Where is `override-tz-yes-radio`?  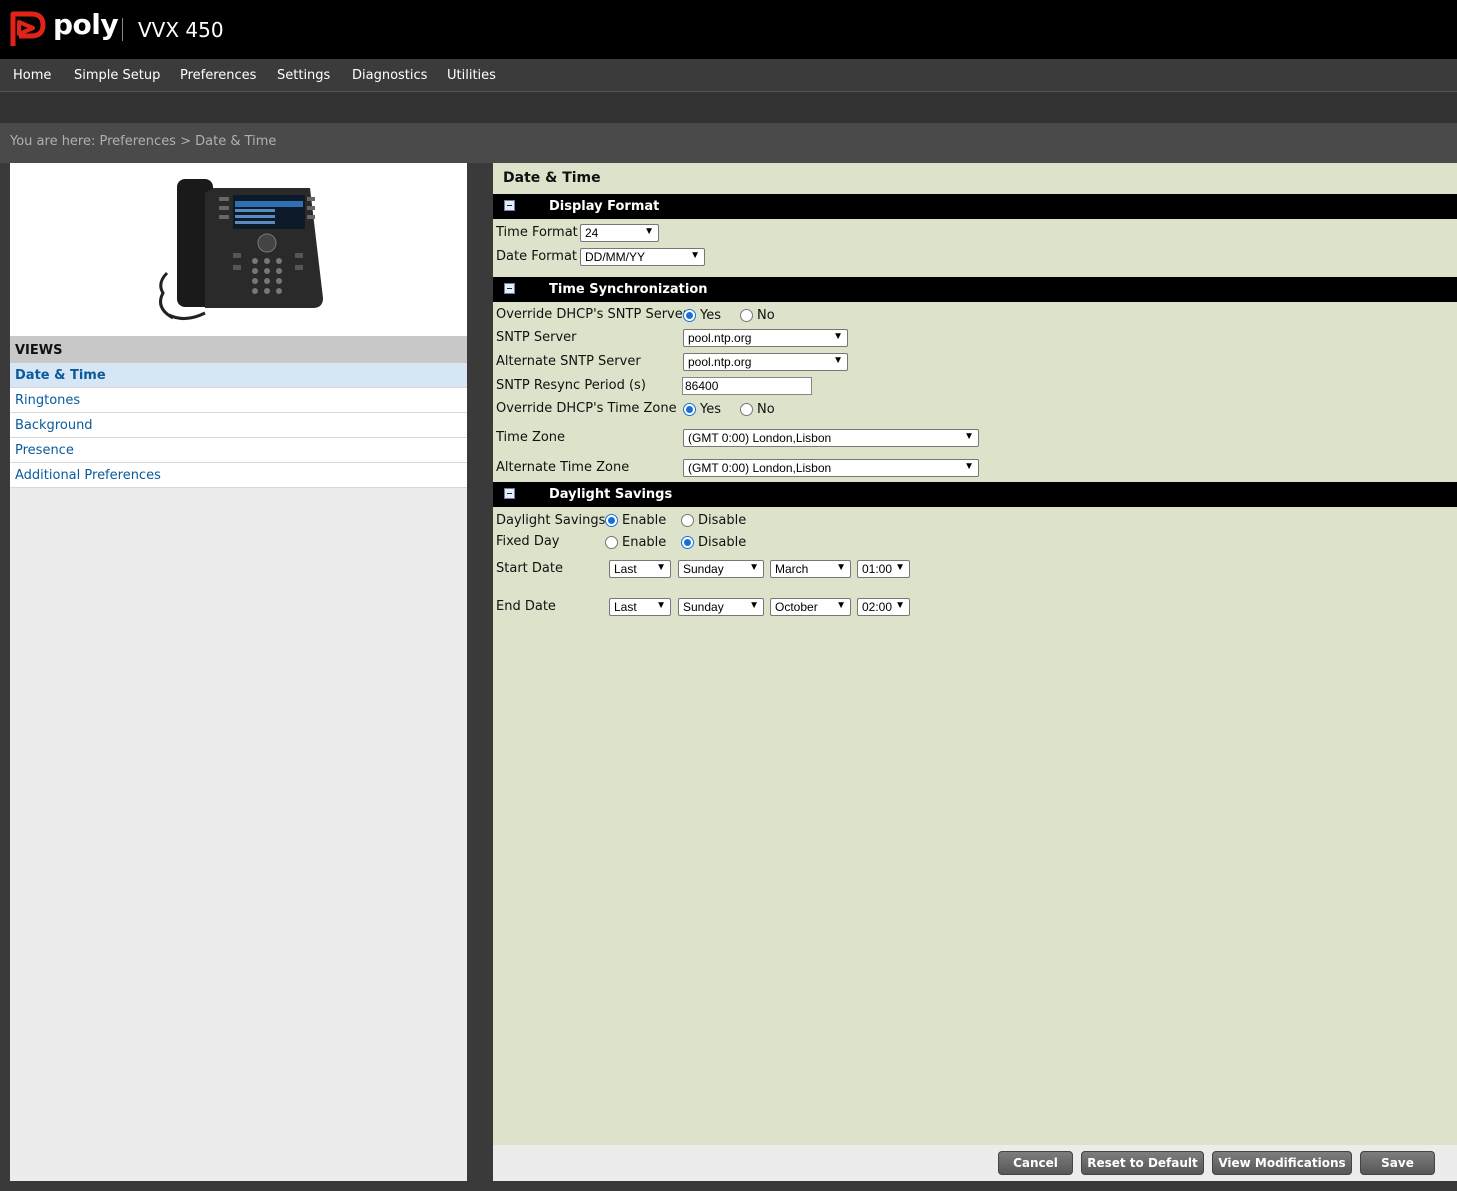
override-tz-yes-radio is located at coordinates (689, 409).